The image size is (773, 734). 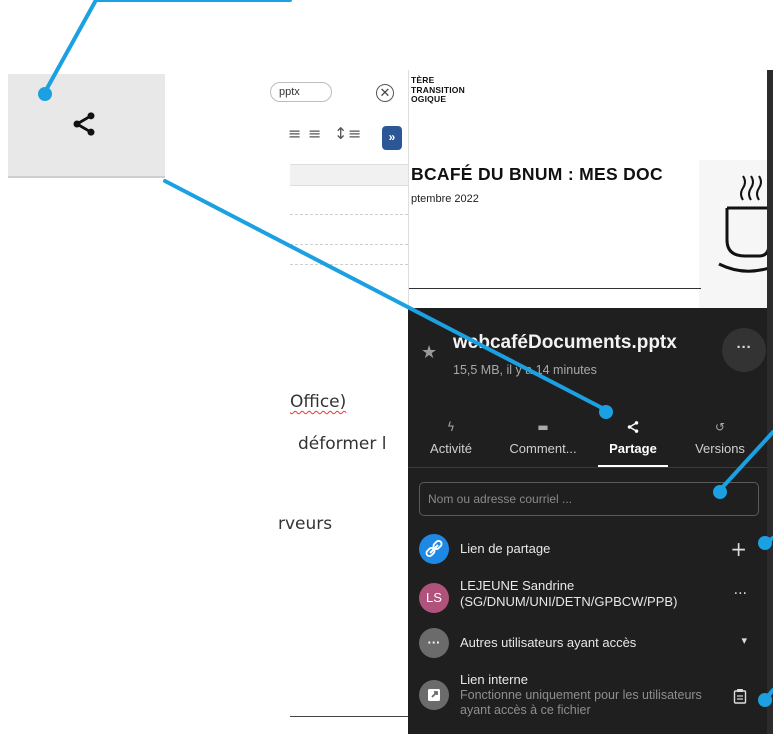 What do you see at coordinates (589, 499) in the screenshot?
I see `share-search-input` at bounding box center [589, 499].